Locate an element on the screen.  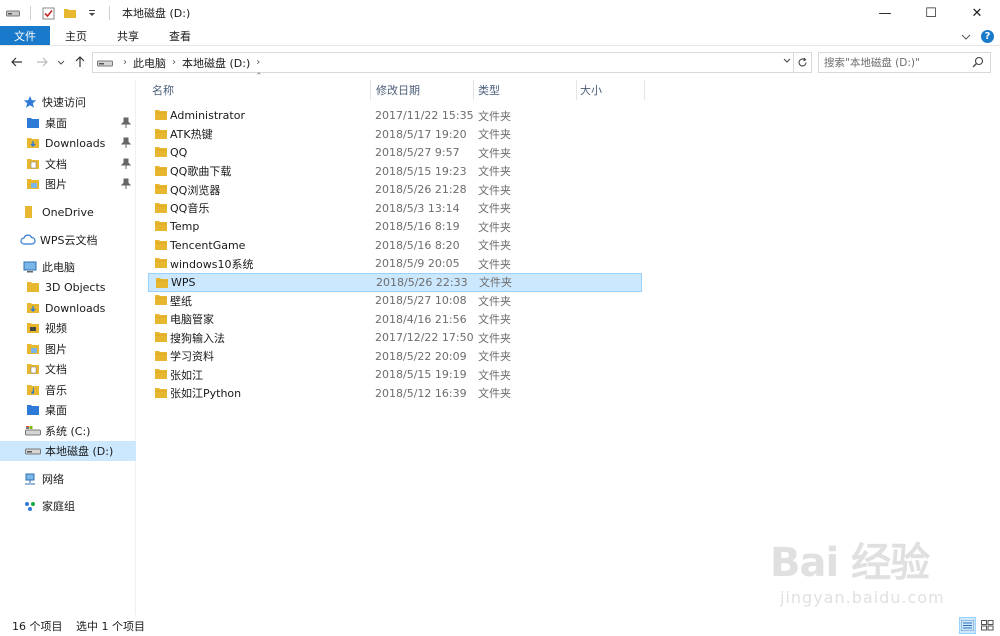
sidebar-item-local-disk-d: 本地磁盘 (D:) is located at coordinates (68, 451).